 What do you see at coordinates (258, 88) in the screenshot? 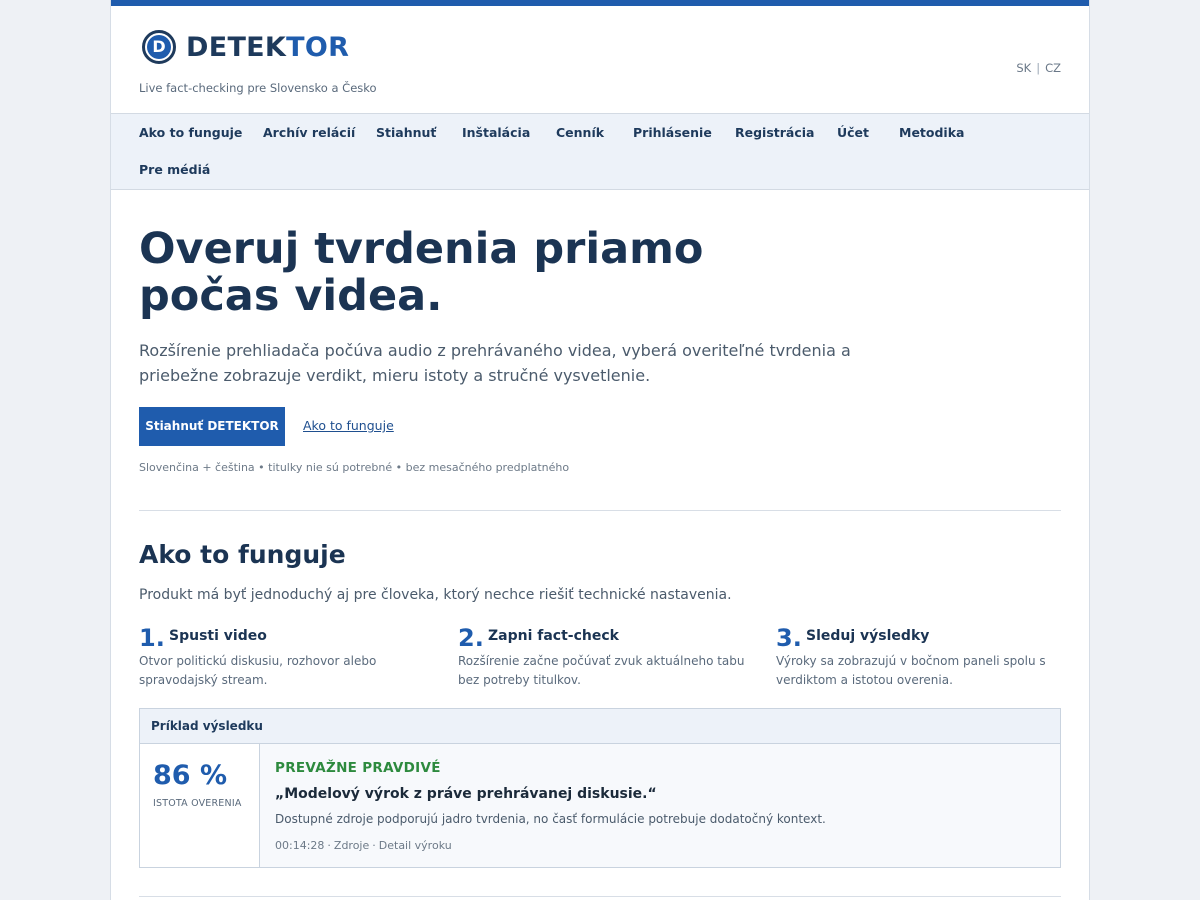
I see `site-tagline: Live fact-checking pre Slovensko a Česko` at bounding box center [258, 88].